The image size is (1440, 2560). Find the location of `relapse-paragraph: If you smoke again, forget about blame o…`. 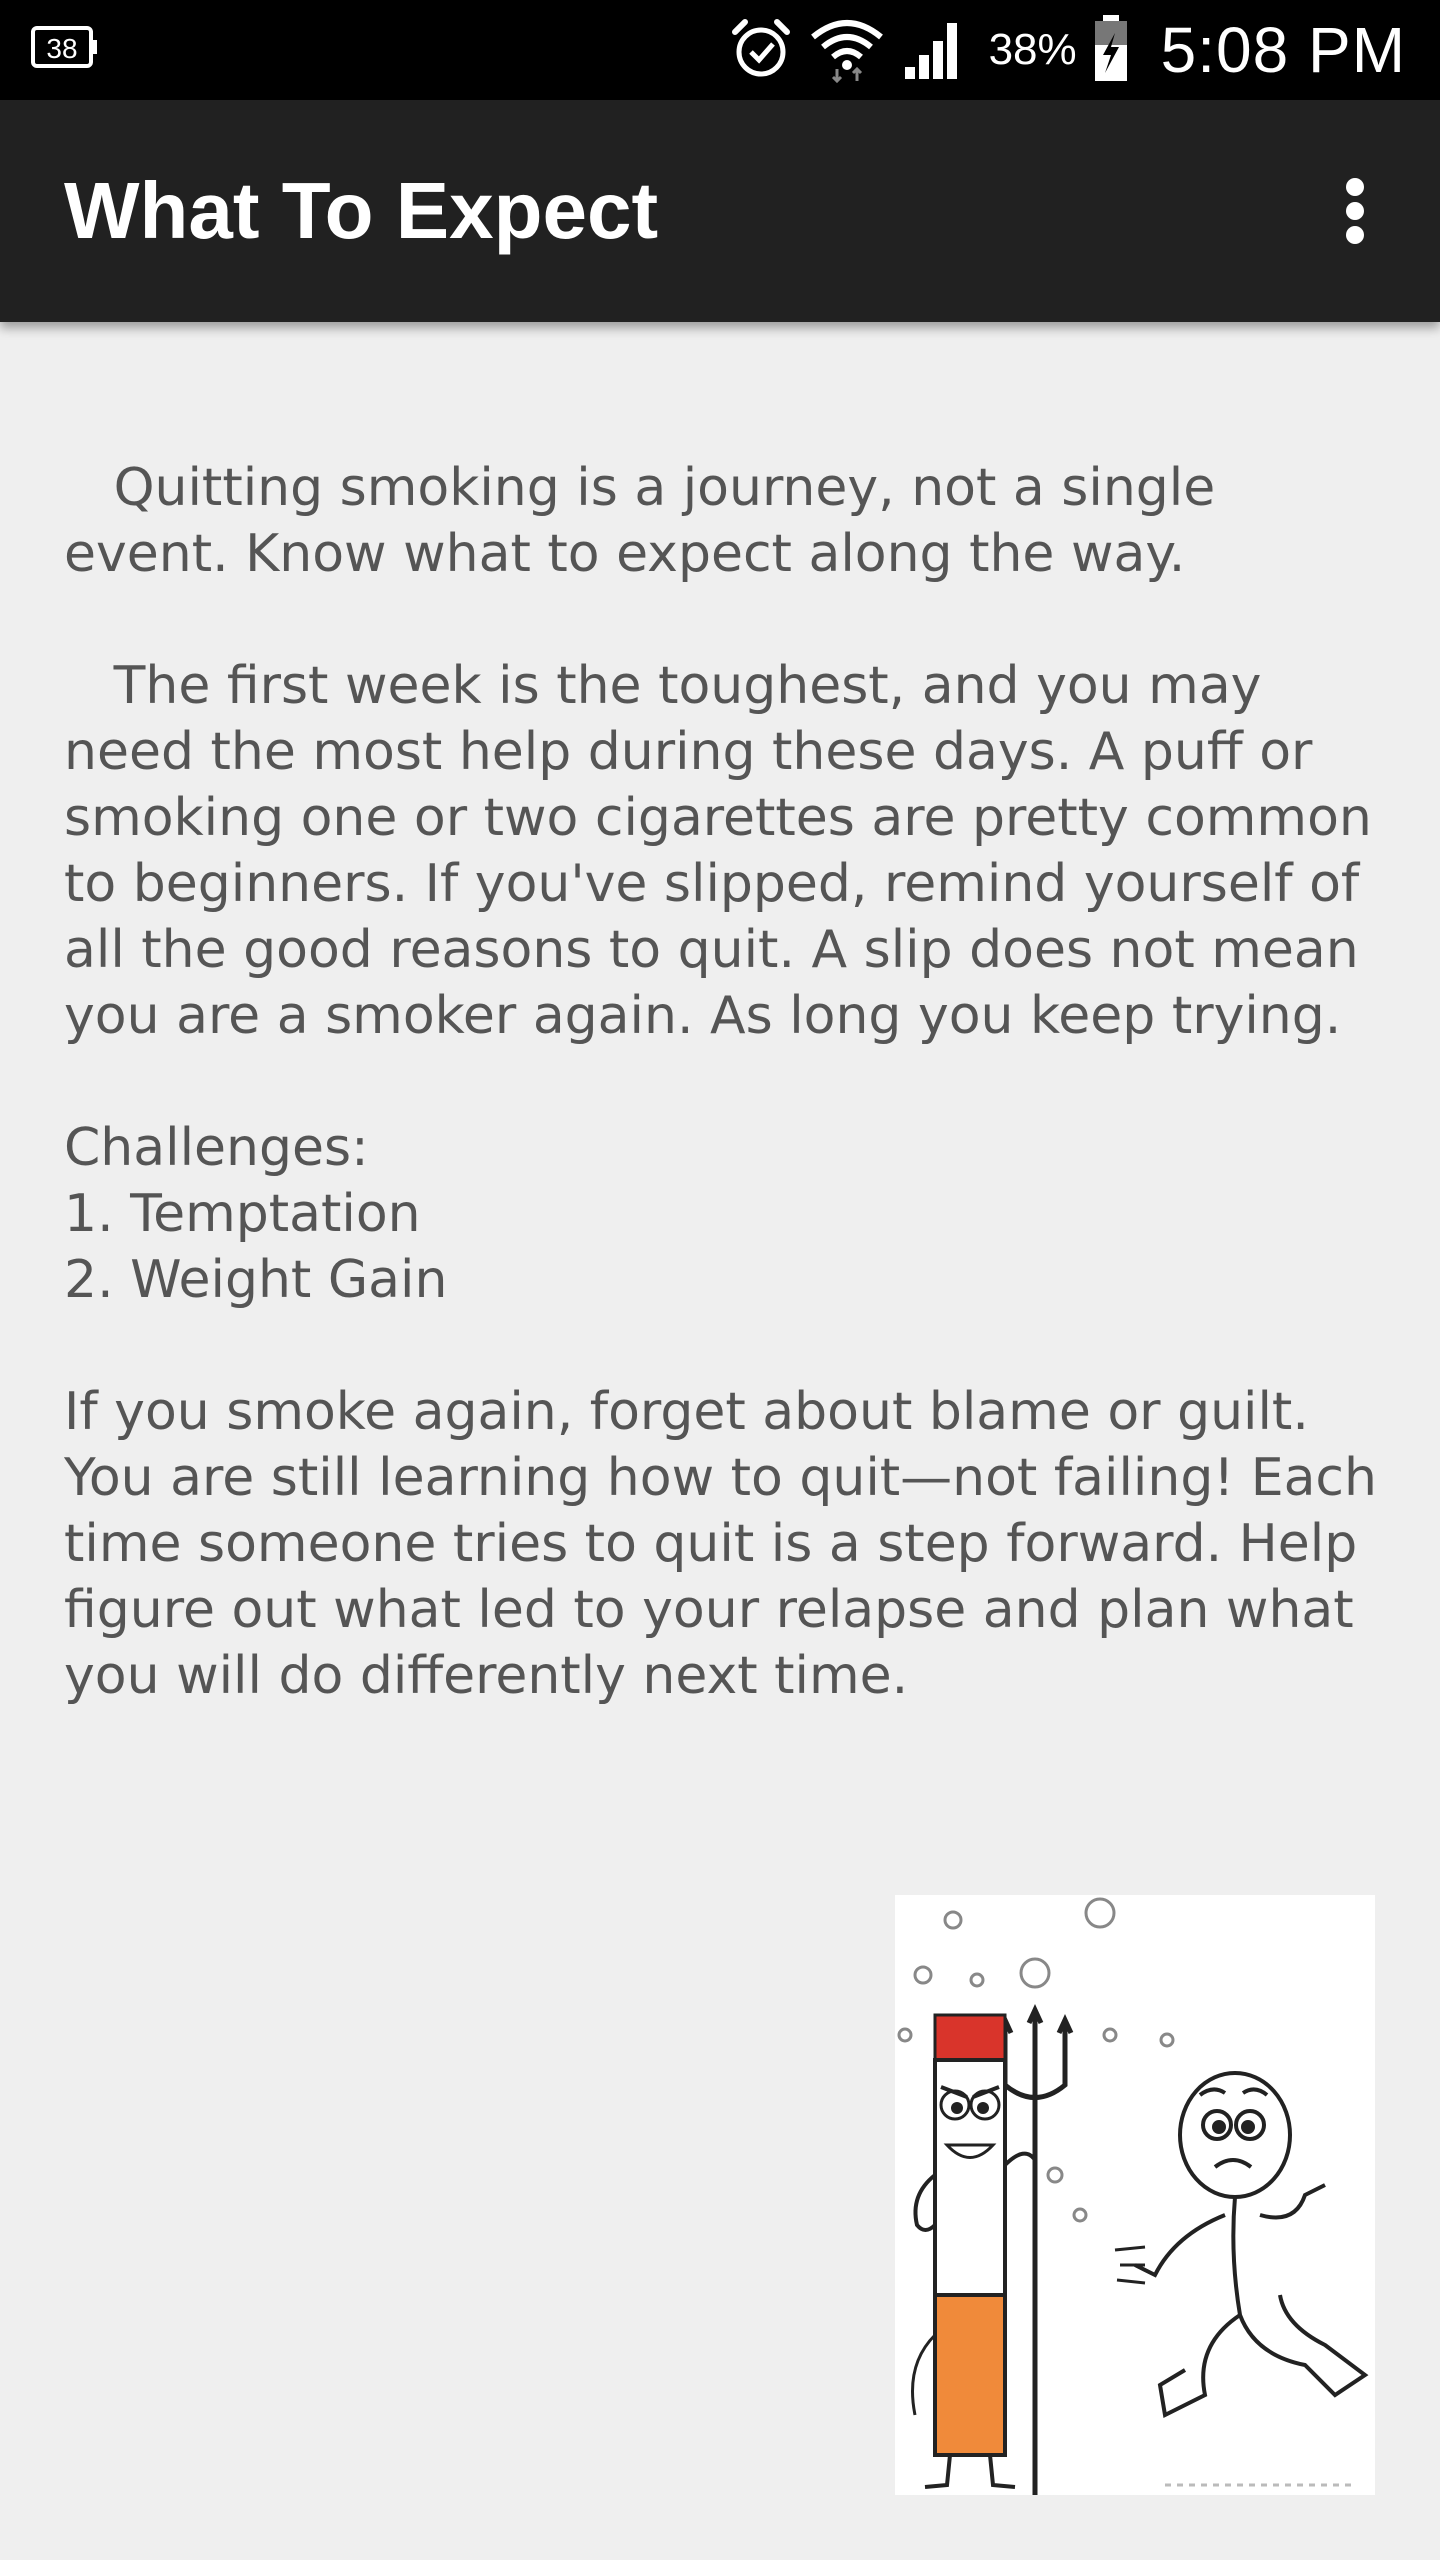

relapse-paragraph: If you smoke again, forget about blame o… is located at coordinates (729, 1544).